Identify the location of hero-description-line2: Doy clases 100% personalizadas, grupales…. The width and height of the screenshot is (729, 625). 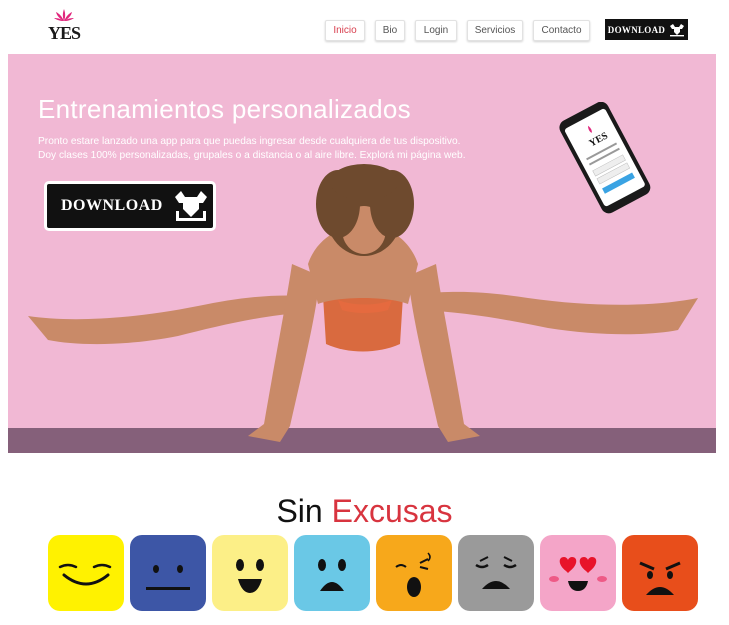
(252, 155).